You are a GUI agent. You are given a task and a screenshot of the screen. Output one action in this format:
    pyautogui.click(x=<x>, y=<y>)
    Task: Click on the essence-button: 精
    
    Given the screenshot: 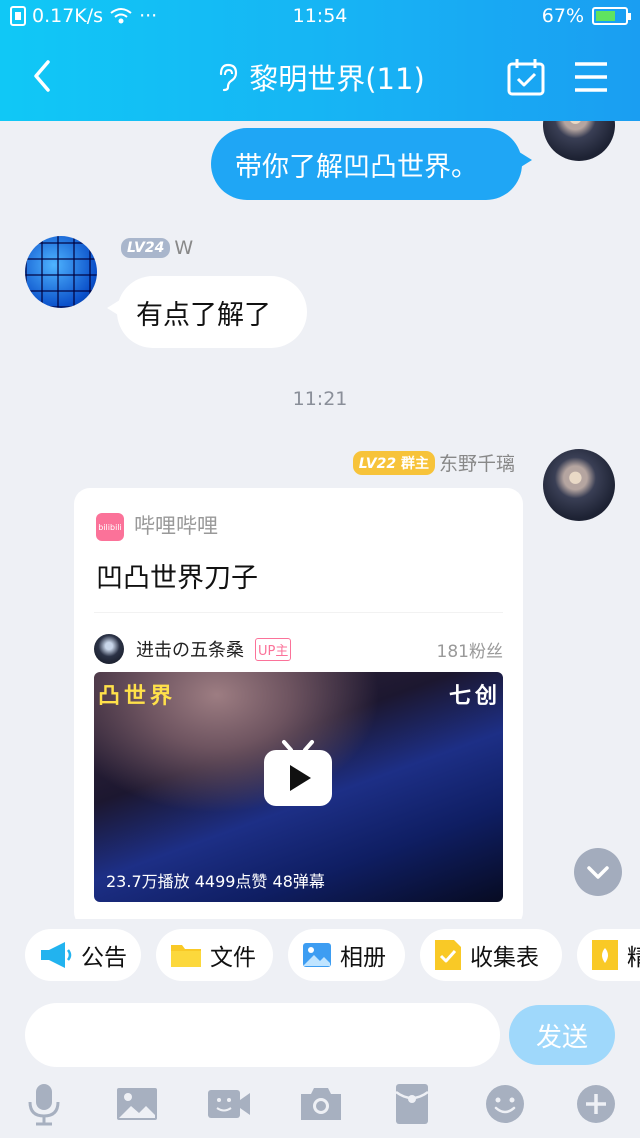 What is the action you would take?
    pyautogui.click(x=608, y=955)
    